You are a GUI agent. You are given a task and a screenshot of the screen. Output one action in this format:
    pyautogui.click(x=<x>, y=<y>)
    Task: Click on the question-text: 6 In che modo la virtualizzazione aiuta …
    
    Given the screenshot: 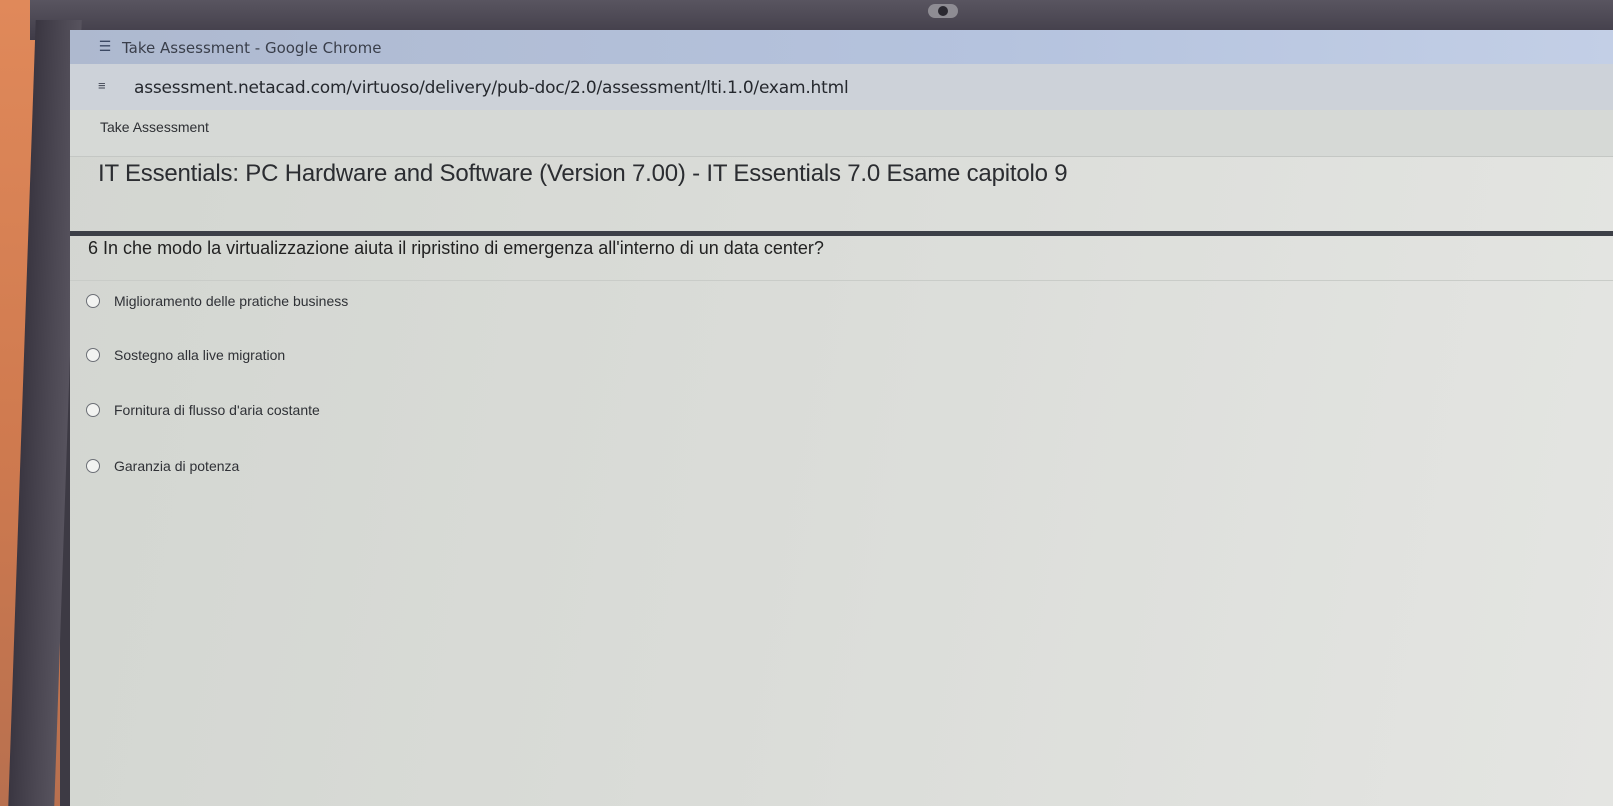 What is the action you would take?
    pyautogui.click(x=456, y=248)
    